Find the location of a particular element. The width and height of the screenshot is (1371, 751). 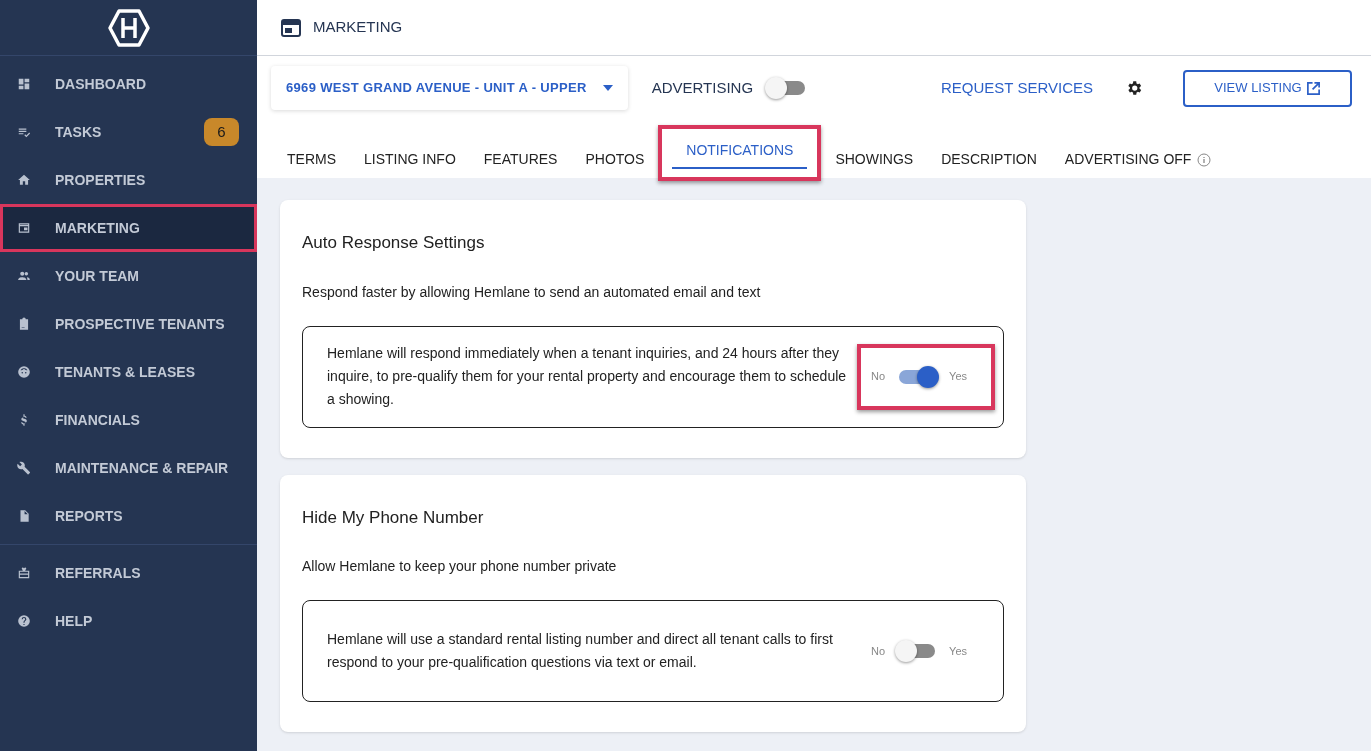

gift-icon is located at coordinates (24, 573).